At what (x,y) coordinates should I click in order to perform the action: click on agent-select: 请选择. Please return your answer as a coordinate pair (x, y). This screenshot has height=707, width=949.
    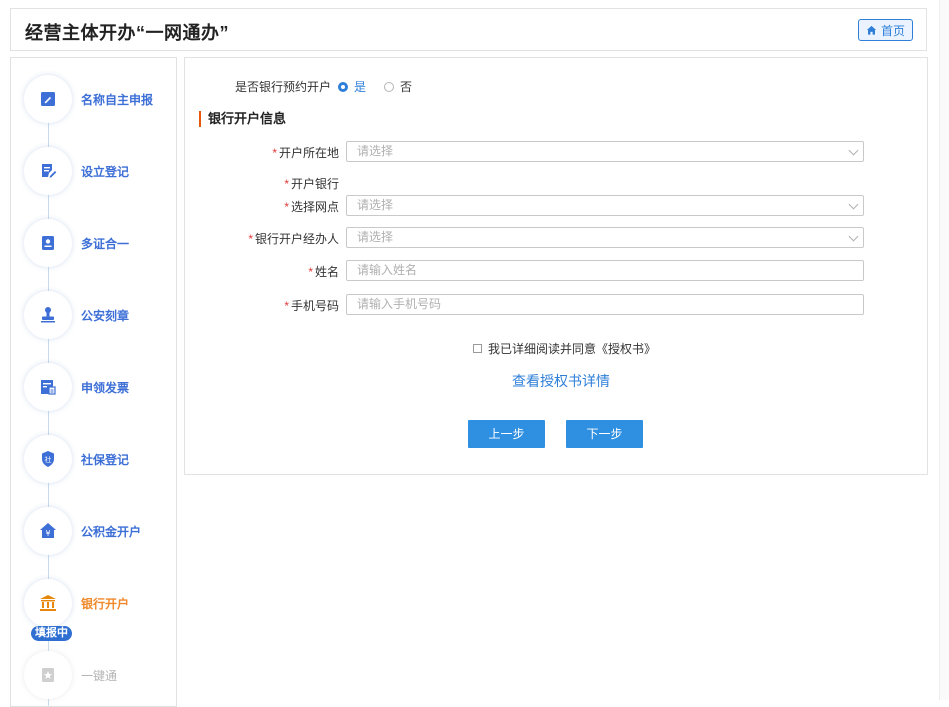
    Looking at the image, I should click on (605, 237).